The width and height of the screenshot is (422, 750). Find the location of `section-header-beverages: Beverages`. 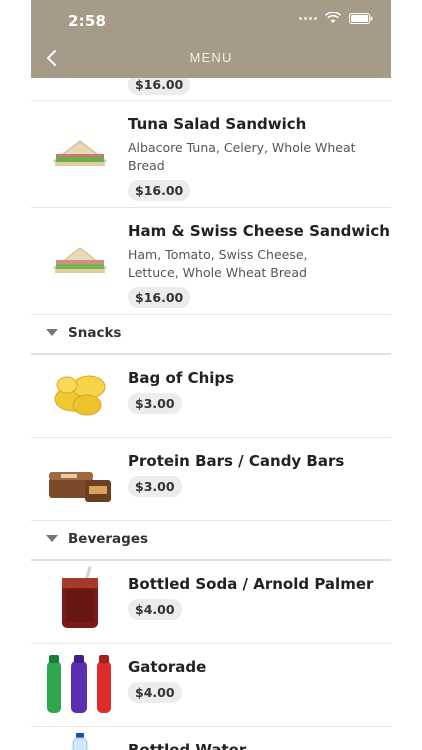

section-header-beverages: Beverages is located at coordinates (211, 541).